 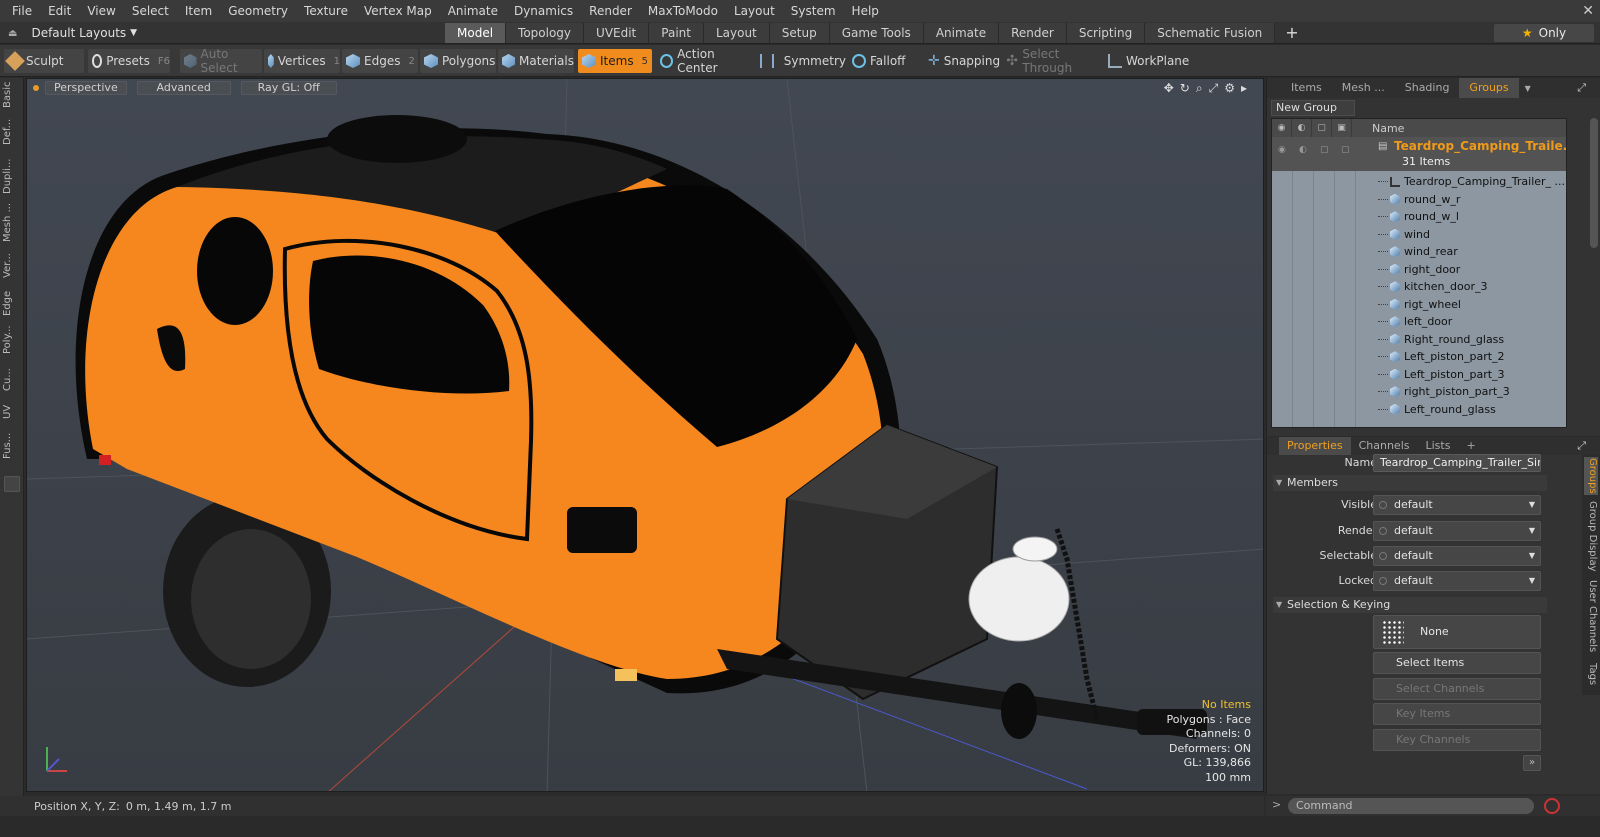 What do you see at coordinates (1441, 340) in the screenshot?
I see `list-item: Right_round_glass` at bounding box center [1441, 340].